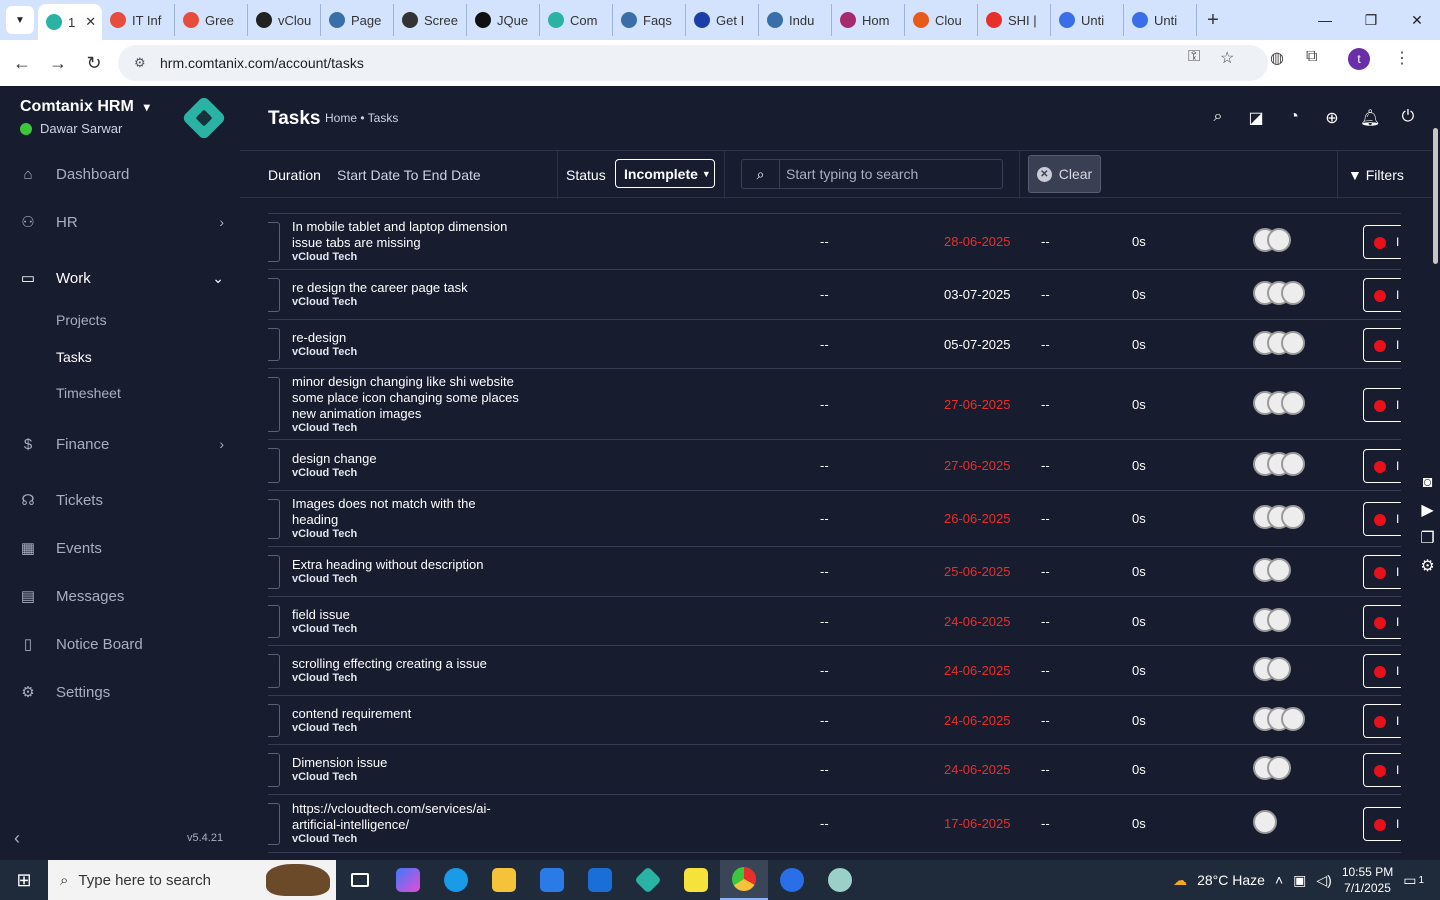 This screenshot has height=900, width=1440. What do you see at coordinates (407, 565) in the screenshot?
I see `task-name-link: Extra heading without description` at bounding box center [407, 565].